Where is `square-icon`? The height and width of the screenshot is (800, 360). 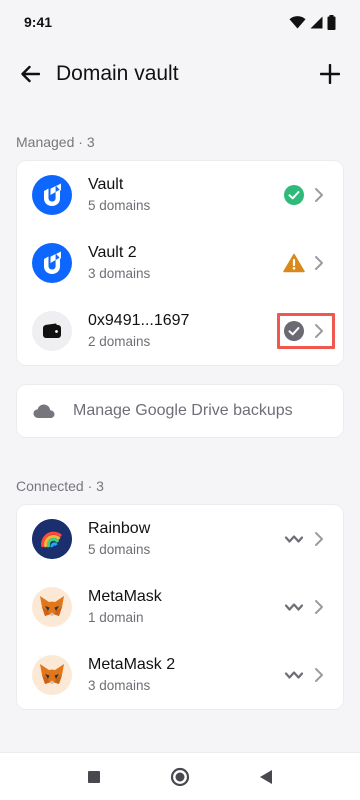
square-icon is located at coordinates (94, 776).